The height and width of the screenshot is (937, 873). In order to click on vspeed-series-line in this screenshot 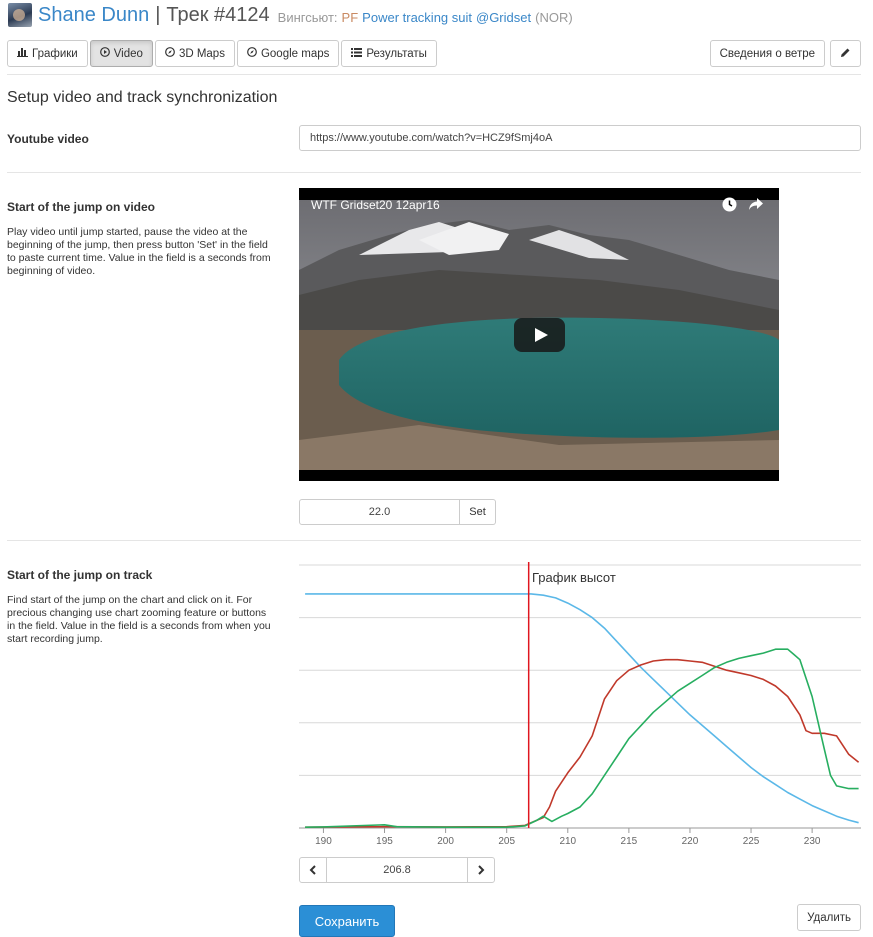, I will do `click(582, 738)`.